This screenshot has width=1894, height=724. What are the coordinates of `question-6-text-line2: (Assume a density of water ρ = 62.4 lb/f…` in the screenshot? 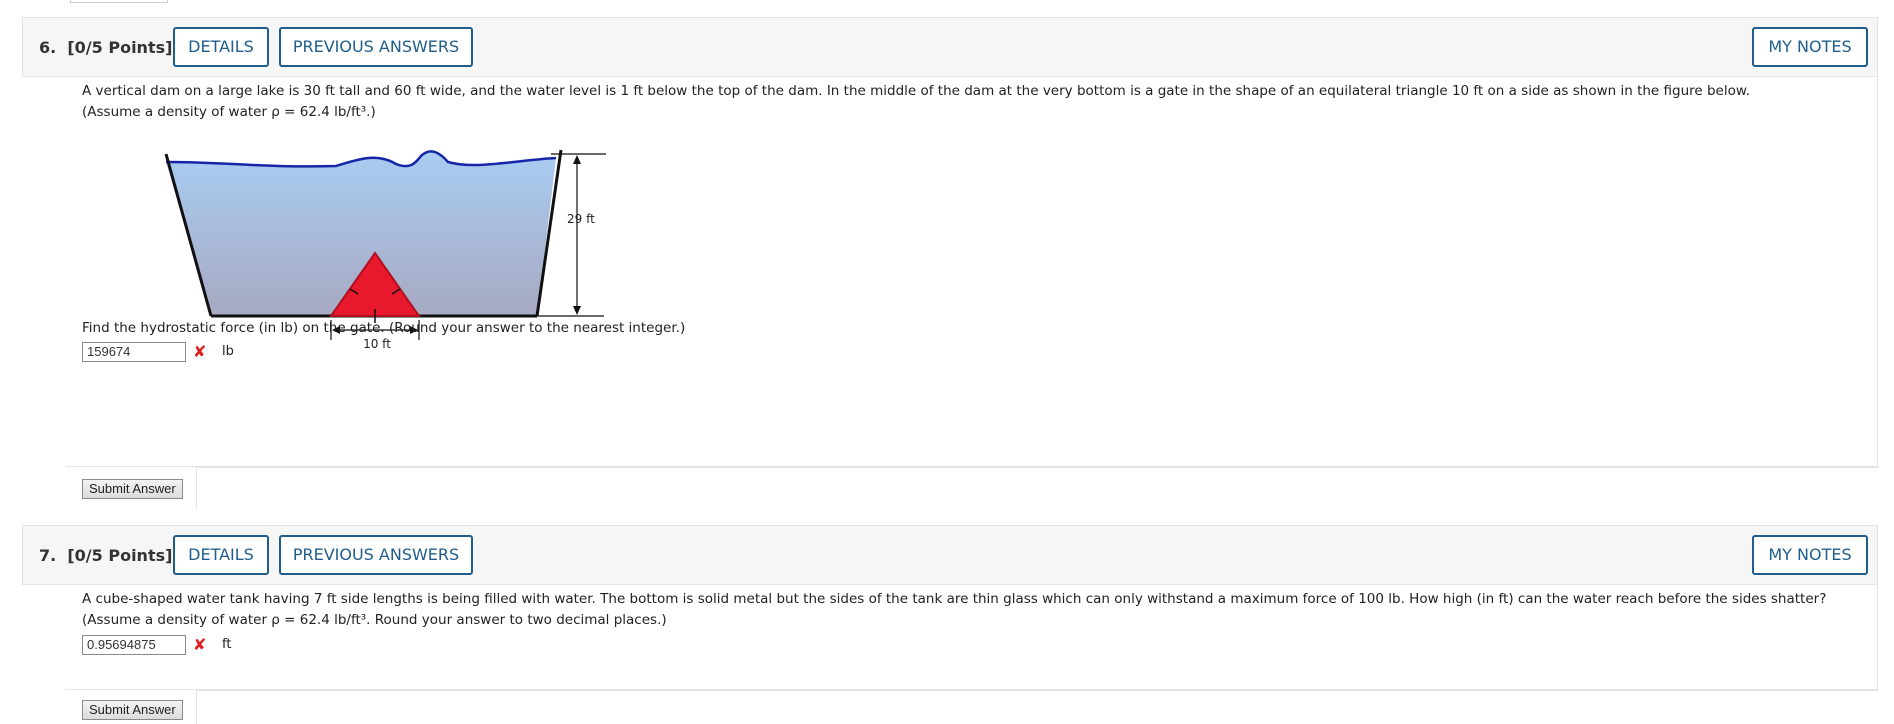 It's located at (229, 112).